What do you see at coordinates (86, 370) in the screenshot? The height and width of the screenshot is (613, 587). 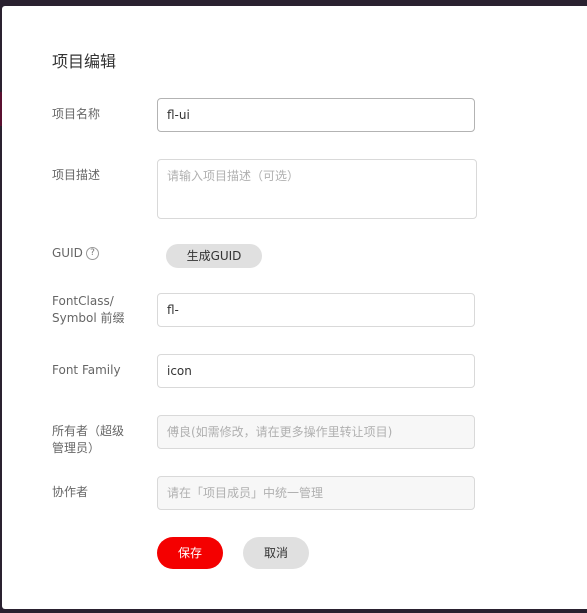 I see `font-family-label: Font Family` at bounding box center [86, 370].